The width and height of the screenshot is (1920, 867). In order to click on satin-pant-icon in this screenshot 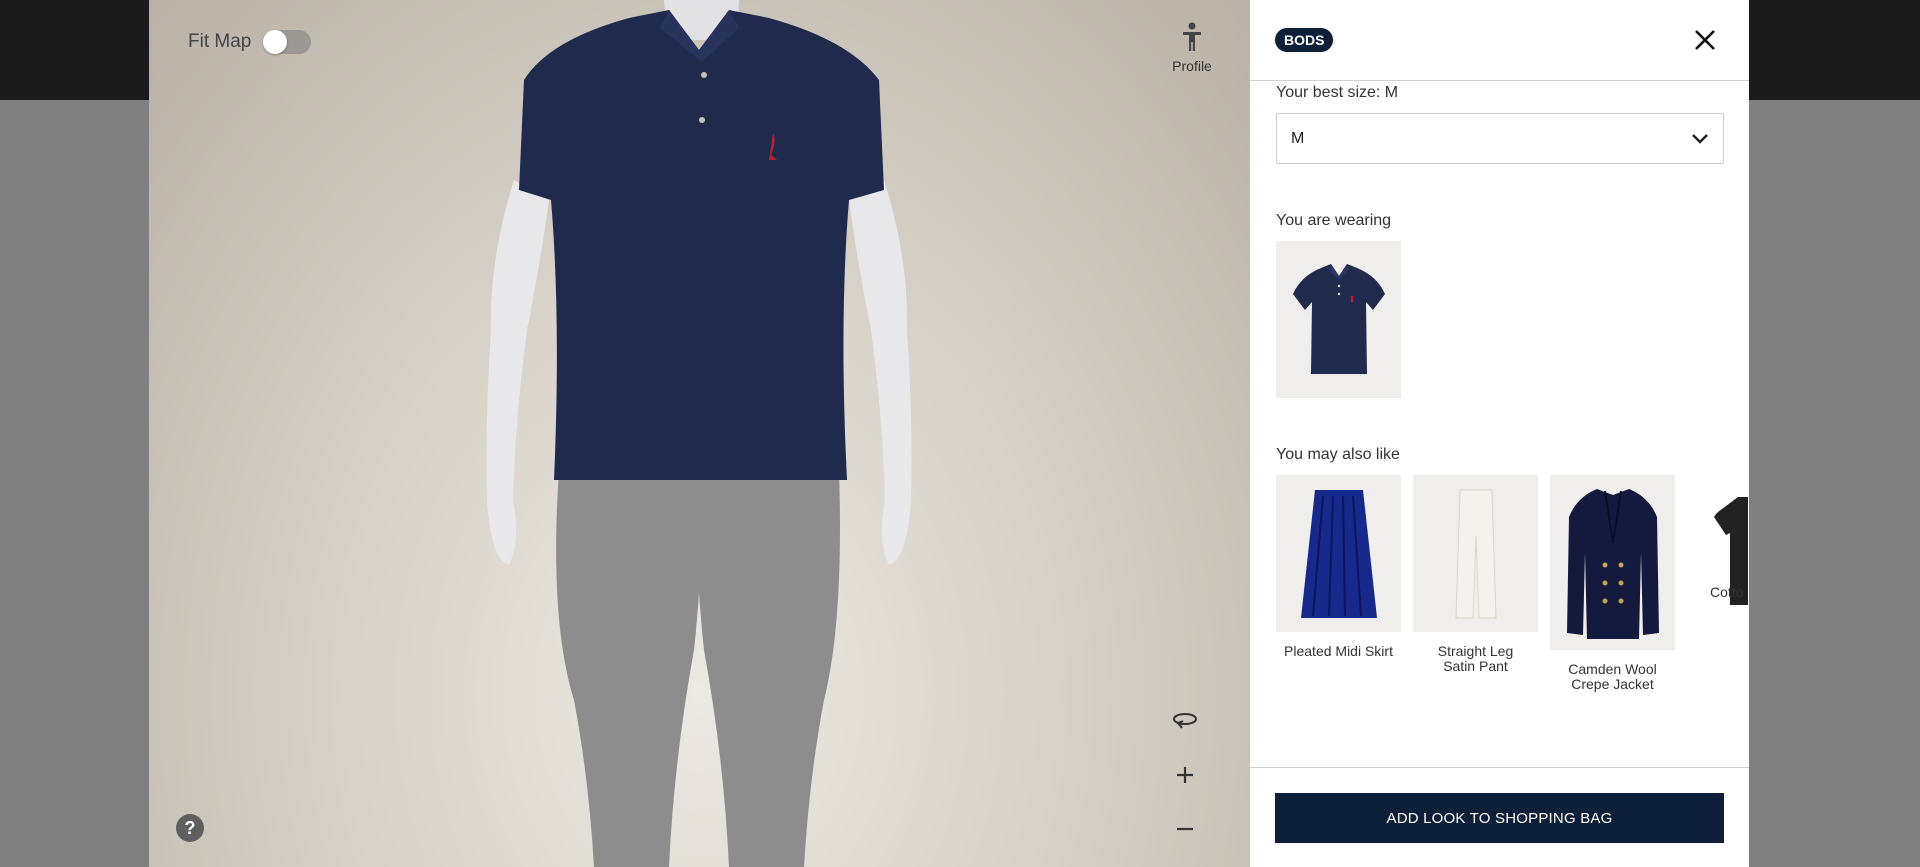, I will do `click(1475, 554)`.